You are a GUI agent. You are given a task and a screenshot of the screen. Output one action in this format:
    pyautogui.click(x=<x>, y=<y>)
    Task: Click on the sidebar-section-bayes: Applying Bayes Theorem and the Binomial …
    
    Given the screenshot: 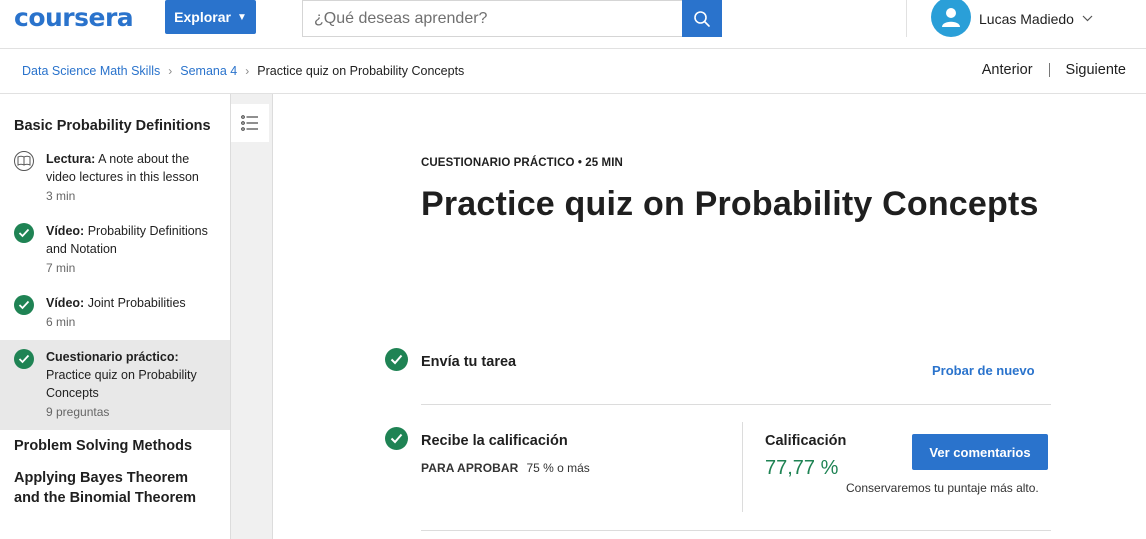 What is the action you would take?
    pyautogui.click(x=115, y=488)
    